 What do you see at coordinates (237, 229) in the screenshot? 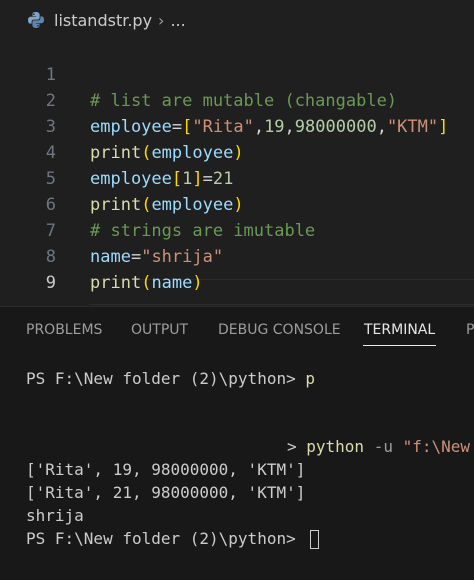
I see `code-line: 7 name="shrija"` at bounding box center [237, 229].